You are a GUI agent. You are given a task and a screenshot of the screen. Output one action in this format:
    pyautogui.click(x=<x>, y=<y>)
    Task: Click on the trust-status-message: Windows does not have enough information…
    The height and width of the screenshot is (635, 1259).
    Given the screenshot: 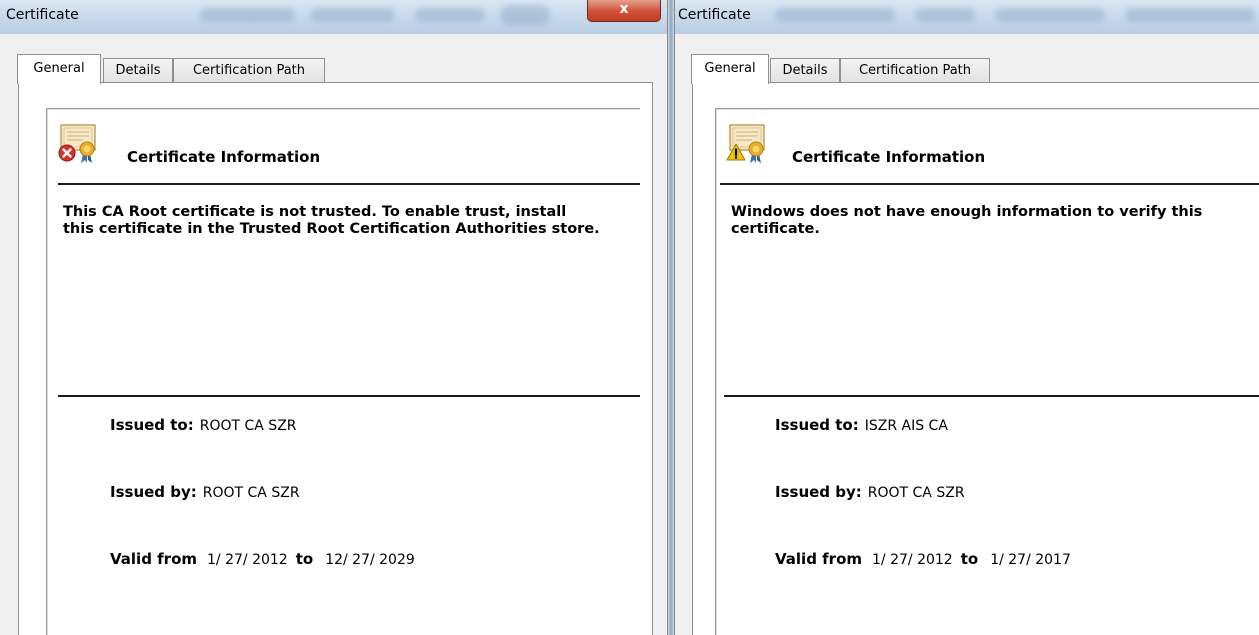 What is the action you would take?
    pyautogui.click(x=967, y=220)
    